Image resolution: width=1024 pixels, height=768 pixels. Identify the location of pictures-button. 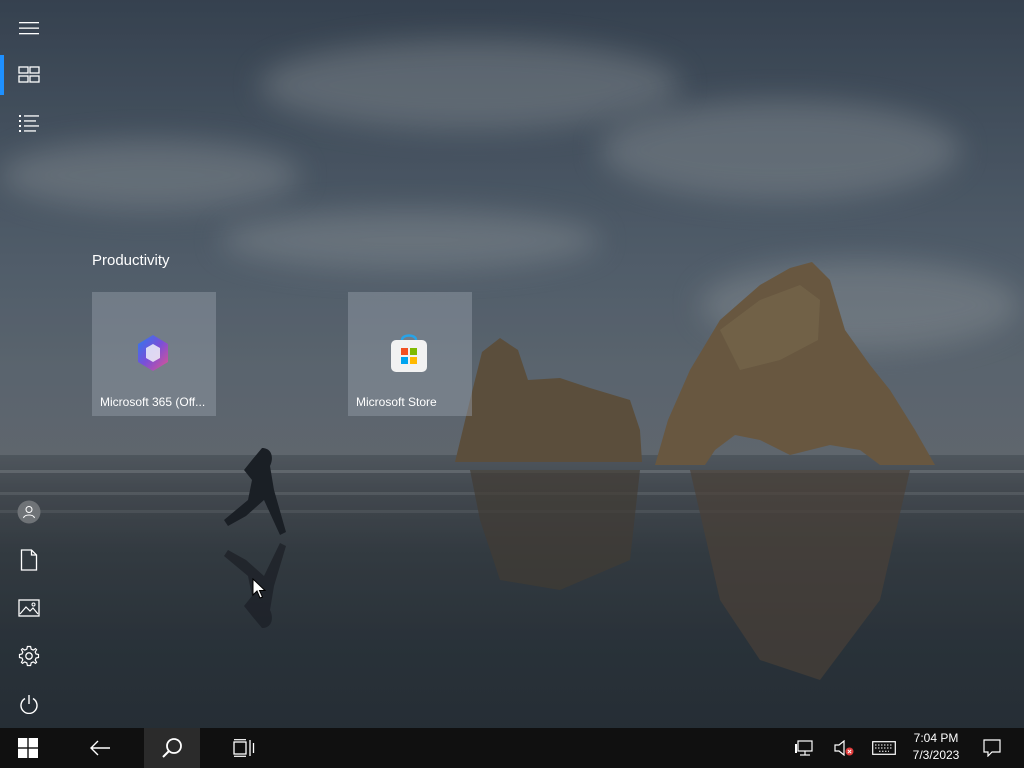
(29, 608).